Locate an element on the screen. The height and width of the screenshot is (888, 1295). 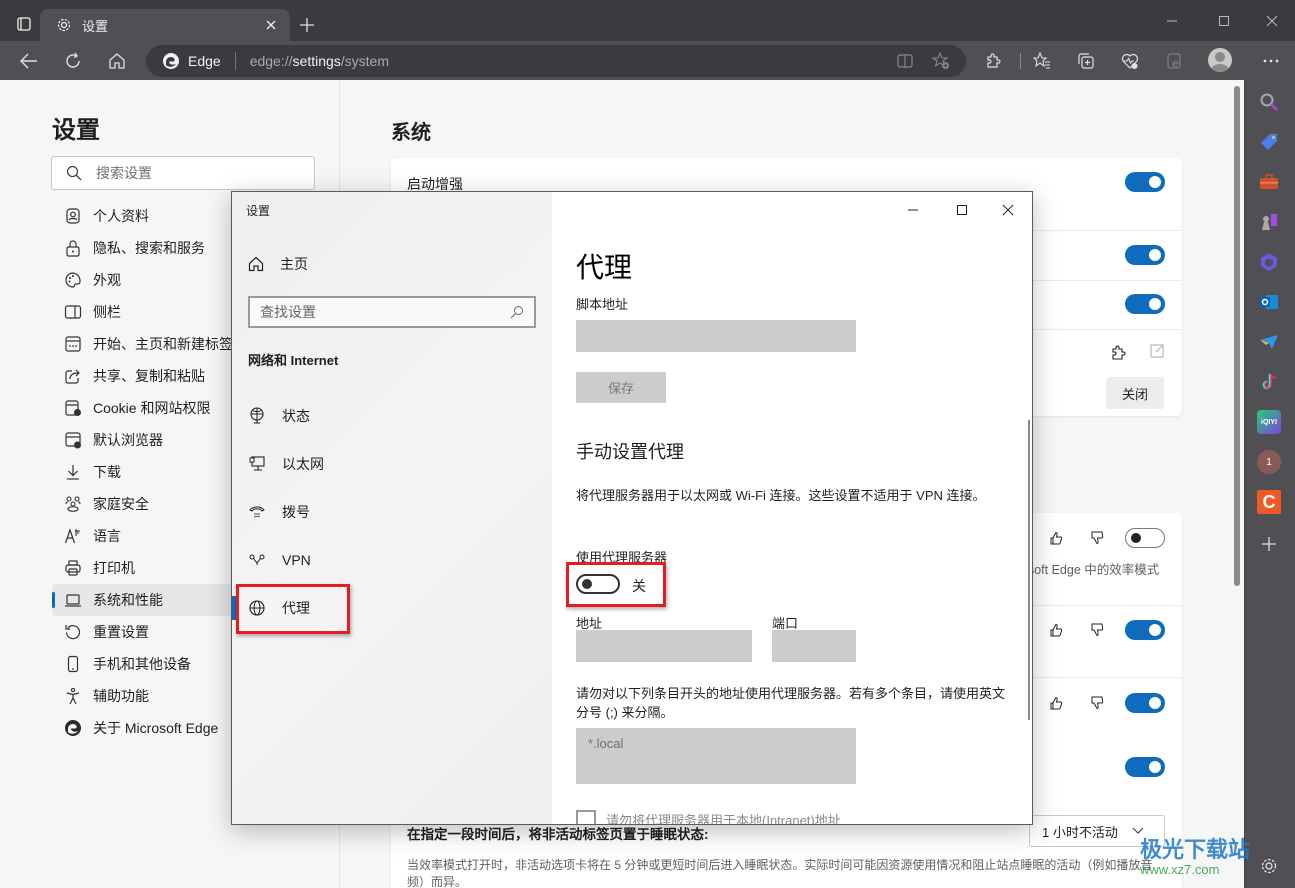
sidebar-search-button is located at coordinates (1269, 102).